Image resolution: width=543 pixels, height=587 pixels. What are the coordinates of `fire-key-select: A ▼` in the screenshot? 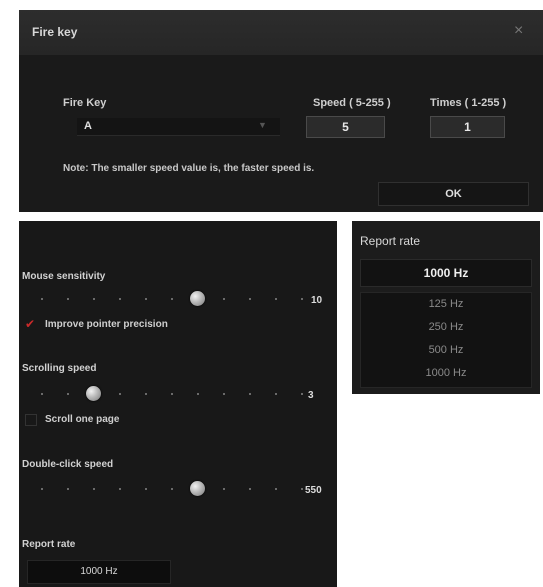 It's located at (178, 127).